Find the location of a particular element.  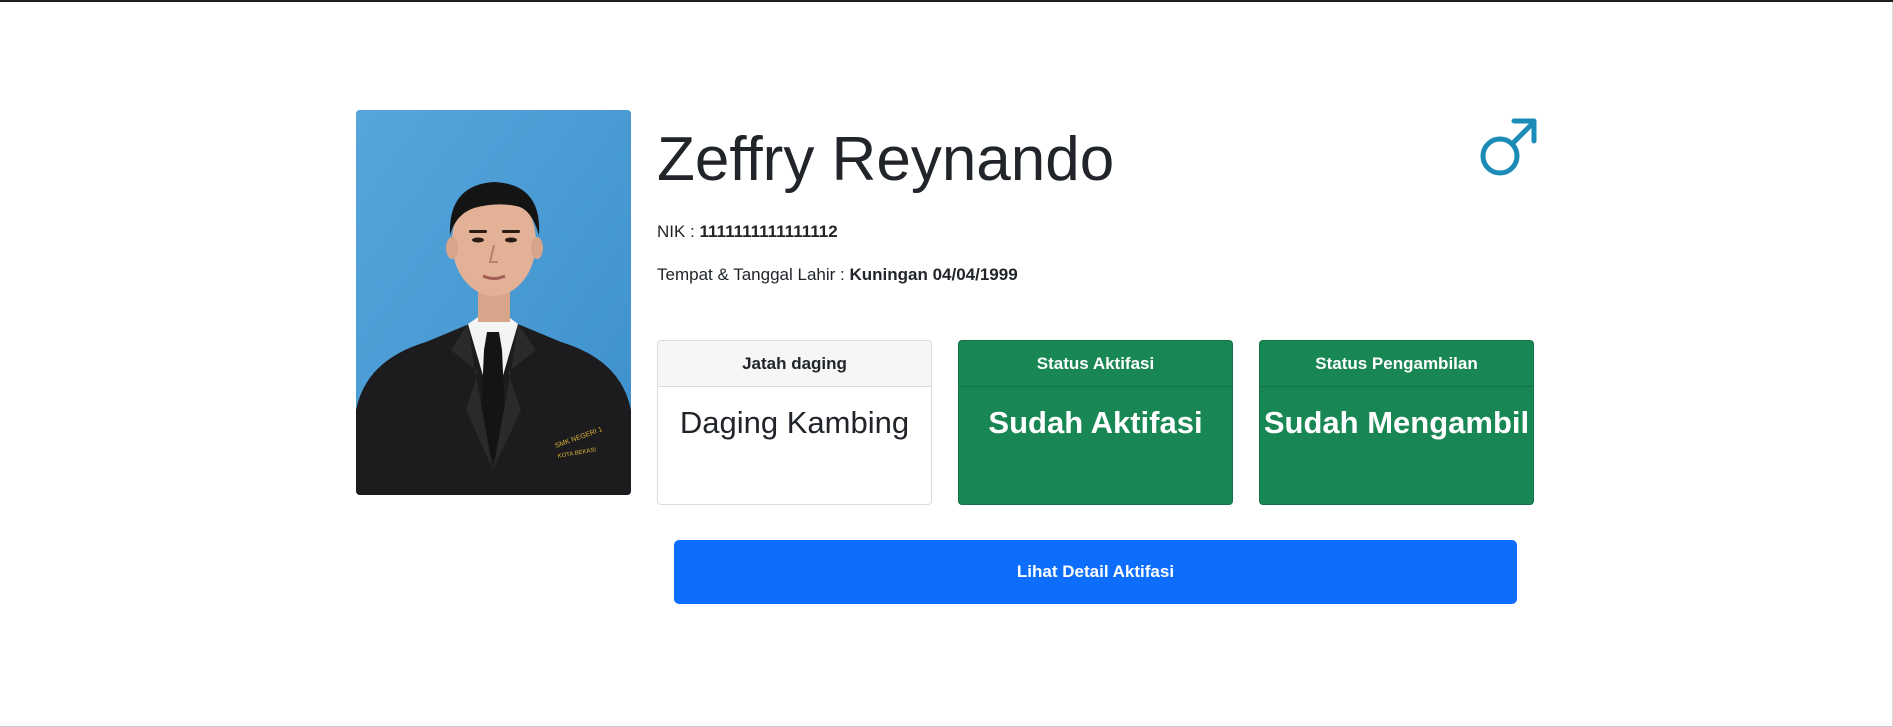

view-activation-detail-button: Lihat Detail Aktifasi is located at coordinates (1095, 572).